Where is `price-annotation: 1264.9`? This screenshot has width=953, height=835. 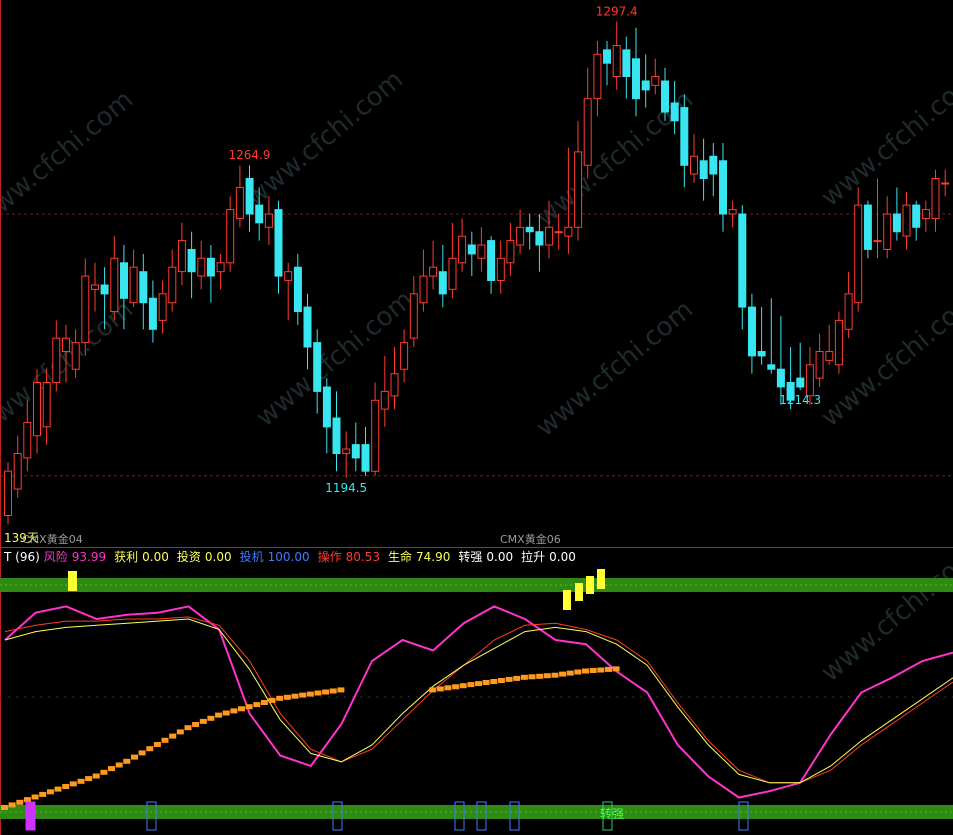
price-annotation: 1264.9 is located at coordinates (250, 155).